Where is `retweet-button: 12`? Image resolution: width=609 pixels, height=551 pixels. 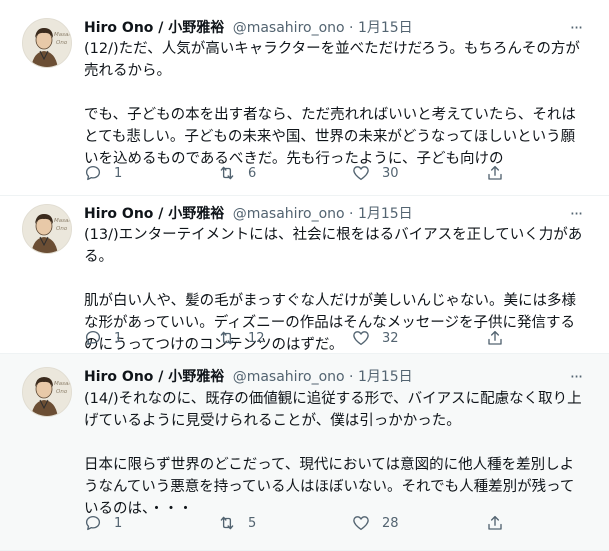
retweet-button: 12 is located at coordinates (241, 338).